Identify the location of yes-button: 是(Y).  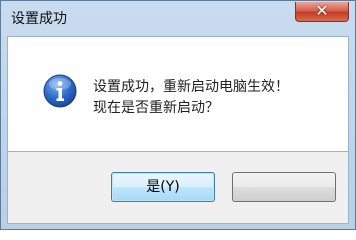
(163, 187).